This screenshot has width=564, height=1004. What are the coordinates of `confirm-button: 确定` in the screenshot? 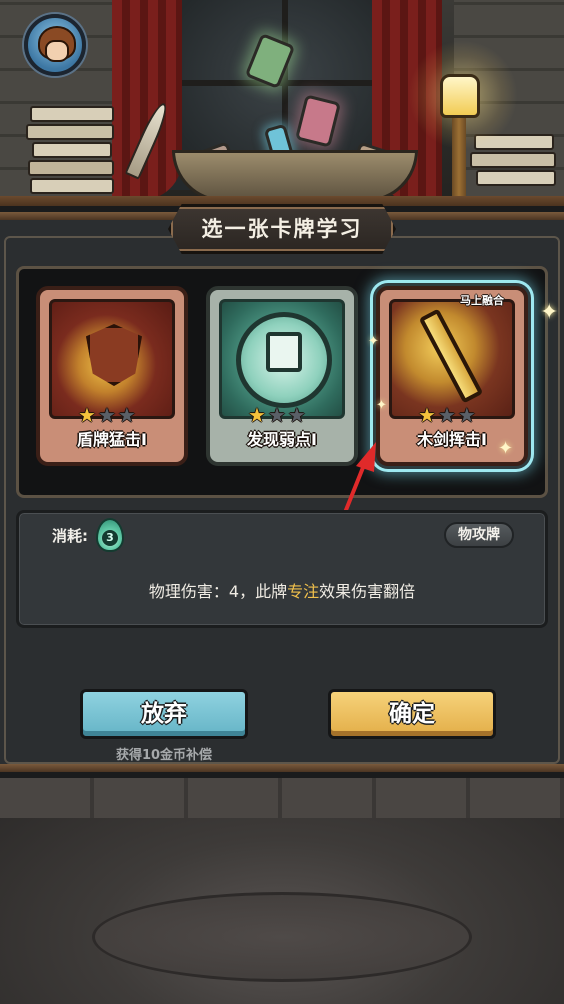 It's located at (412, 714).